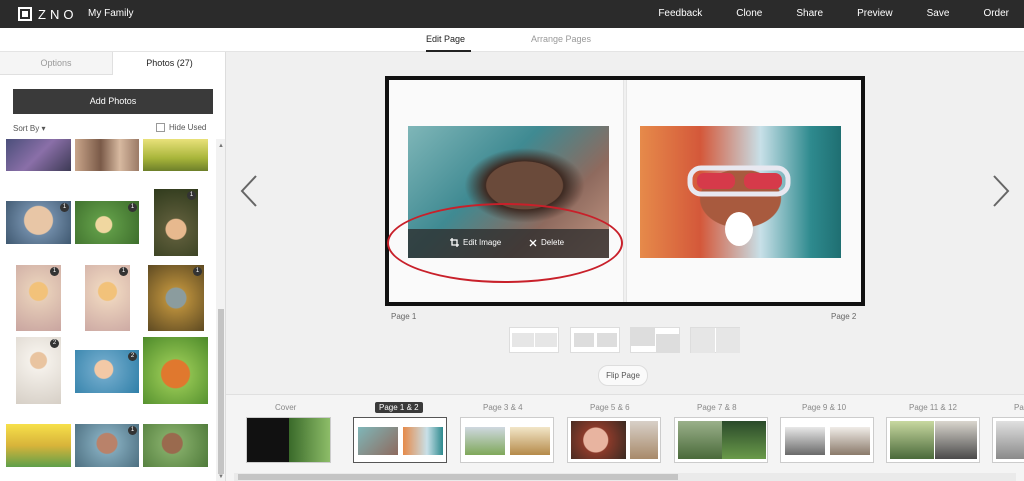  Describe the element at coordinates (749, 14) in the screenshot. I see `clone-button: Clone` at that location.